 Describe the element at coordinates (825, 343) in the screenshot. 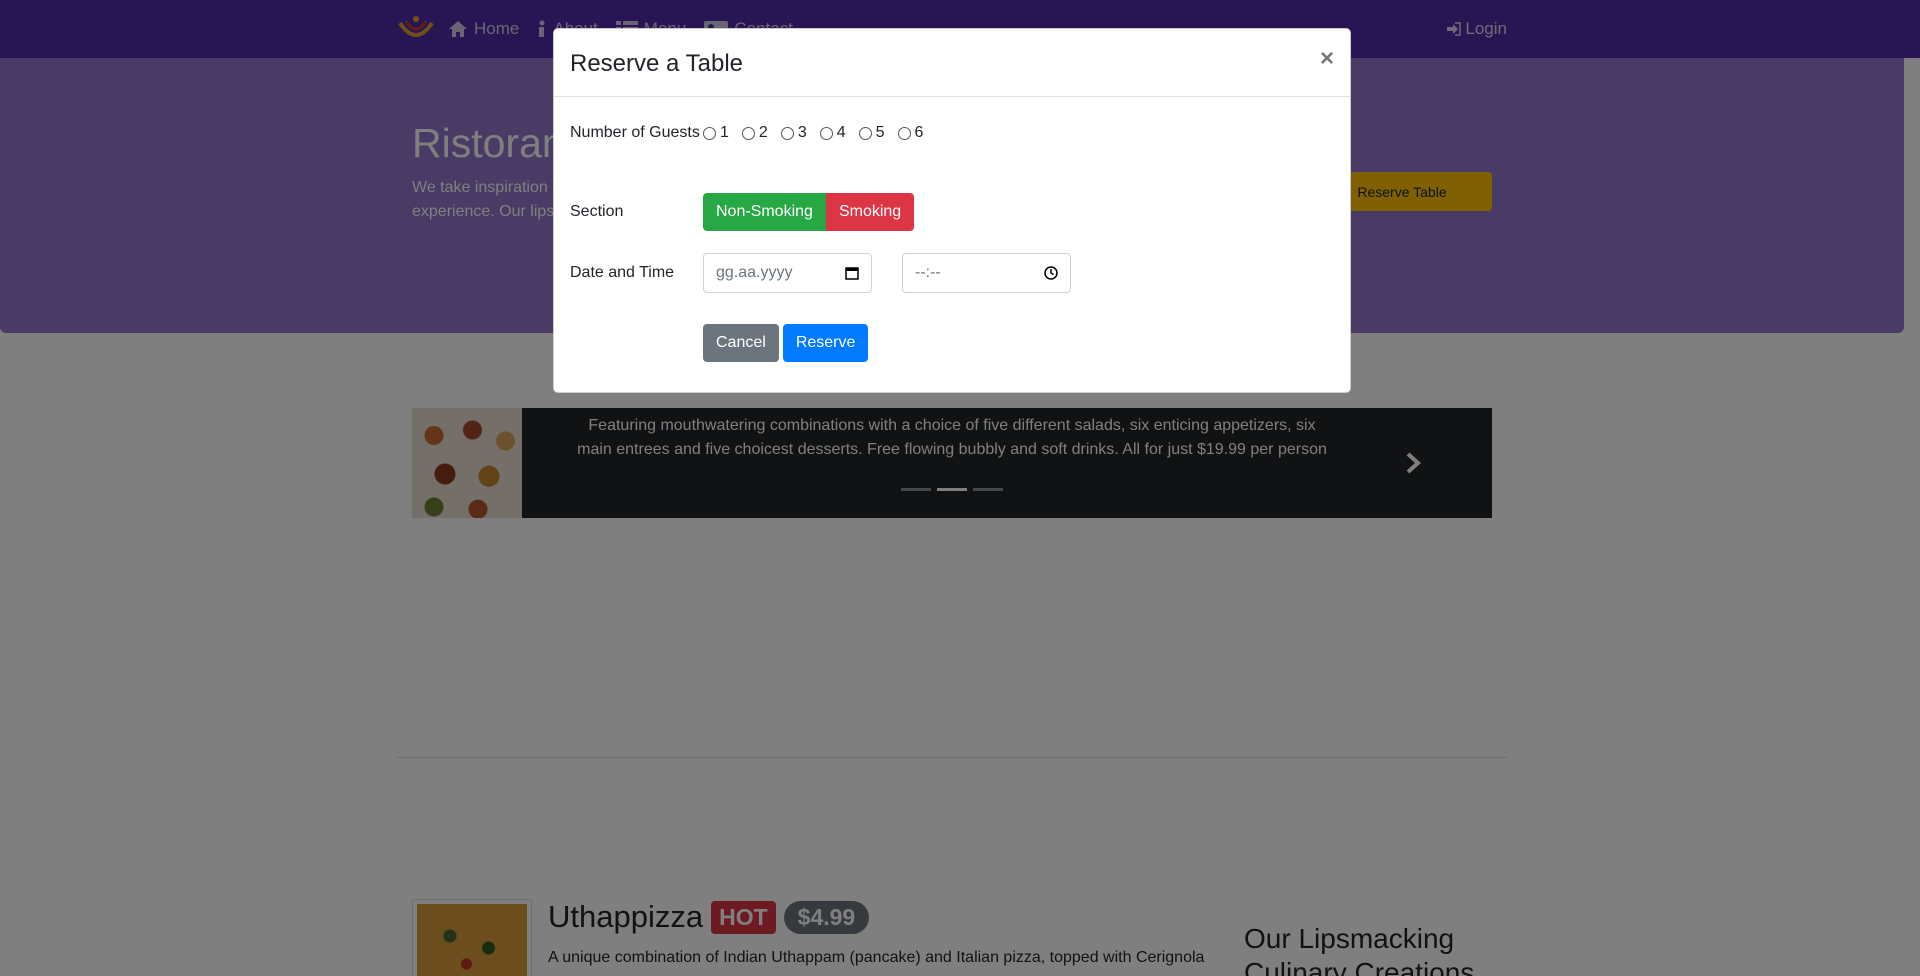

I see `reserve-button: Reserve` at that location.